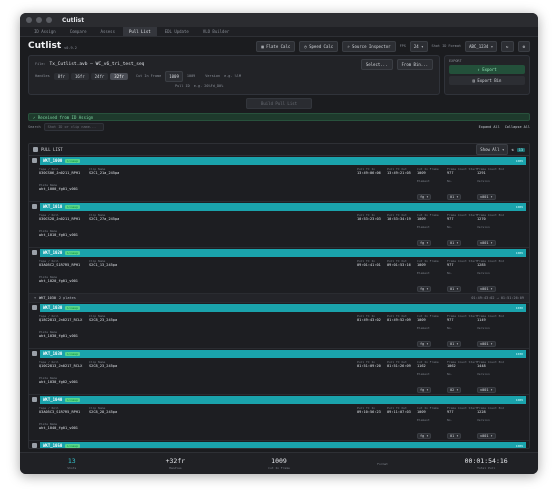 The width and height of the screenshot is (555, 502). I want to click on shot-header: WKT_1020 Lineup 1009, so click(279, 252).